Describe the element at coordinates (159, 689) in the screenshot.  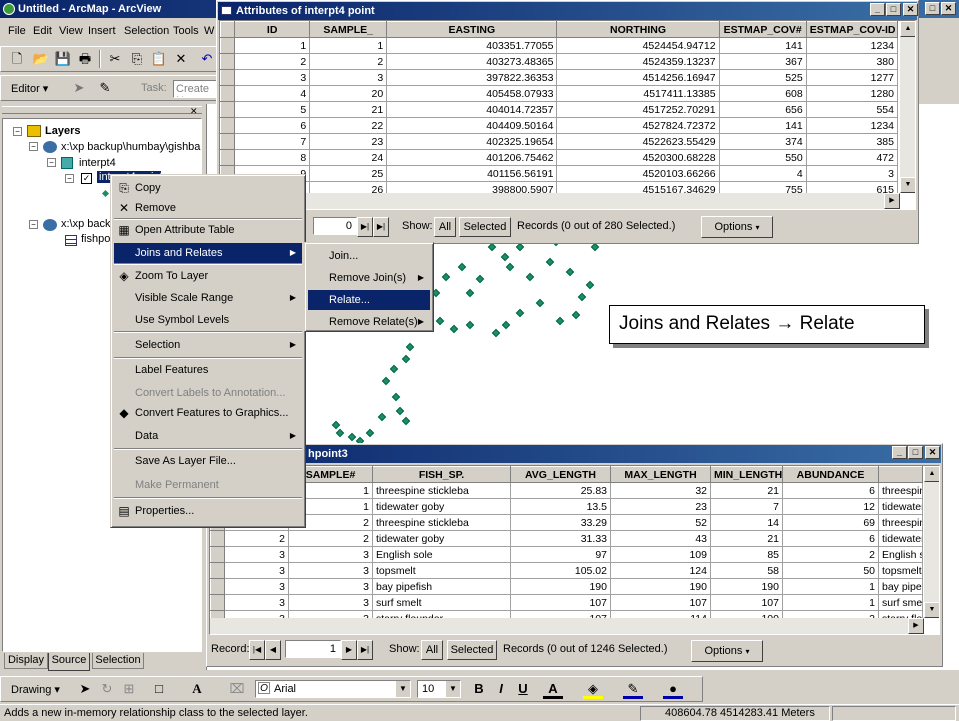
I see `rectangle-icon: □` at that location.